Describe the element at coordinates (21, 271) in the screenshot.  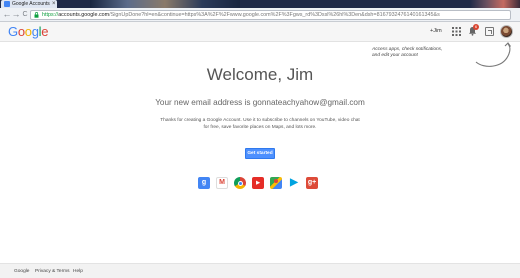
I see `footer-google-link: Google` at that location.